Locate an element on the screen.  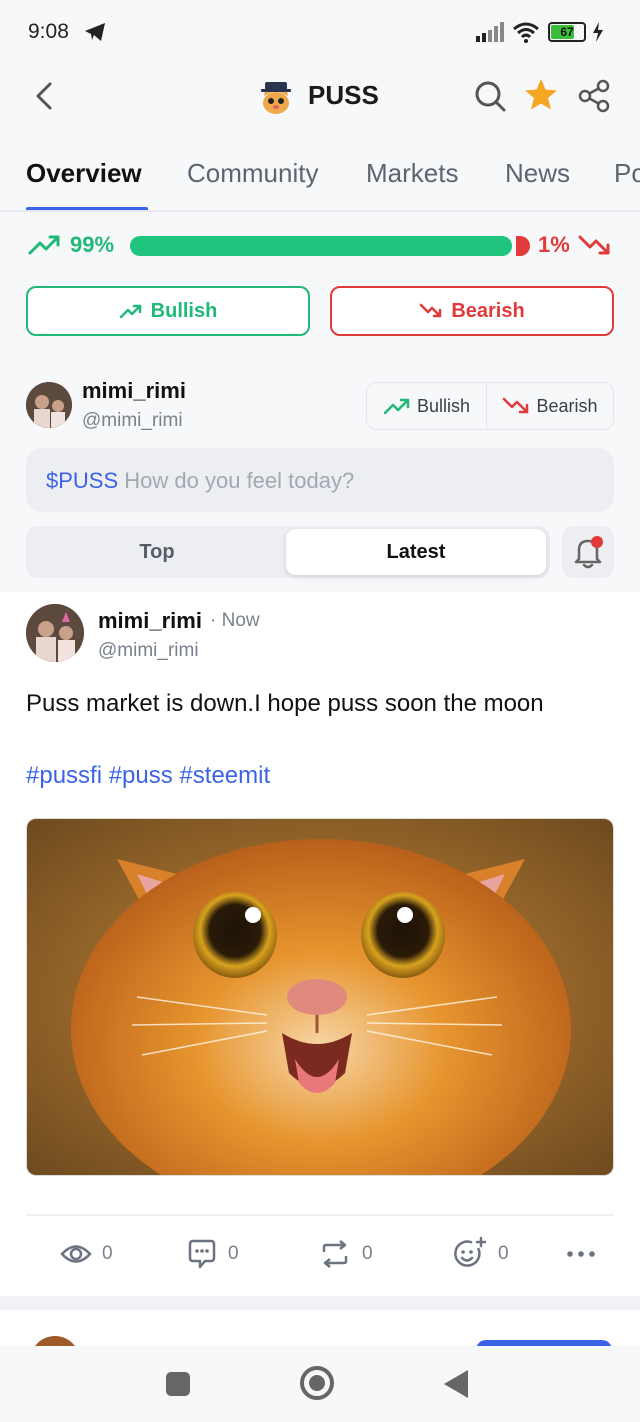
post-handle: @mimi_rimi is located at coordinates (148, 650).